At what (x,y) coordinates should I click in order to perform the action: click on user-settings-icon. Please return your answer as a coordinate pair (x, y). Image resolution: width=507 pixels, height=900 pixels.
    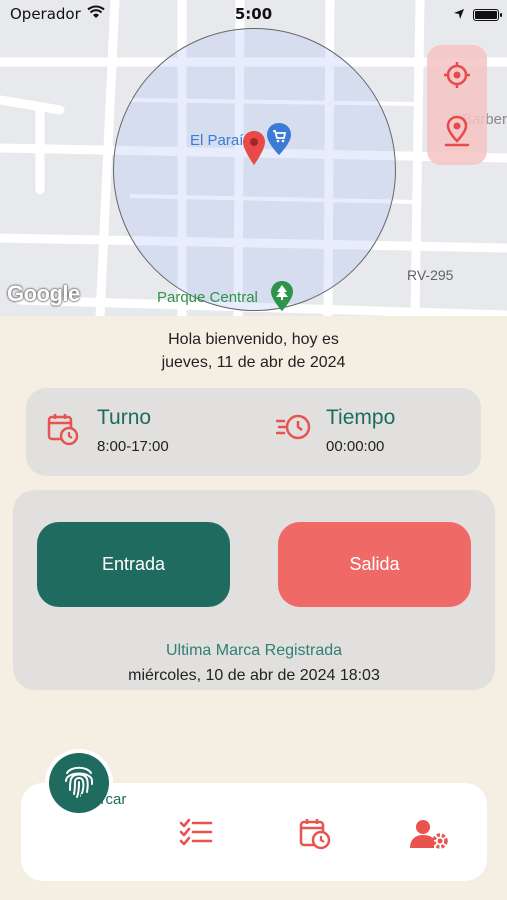
    Looking at the image, I should click on (429, 836).